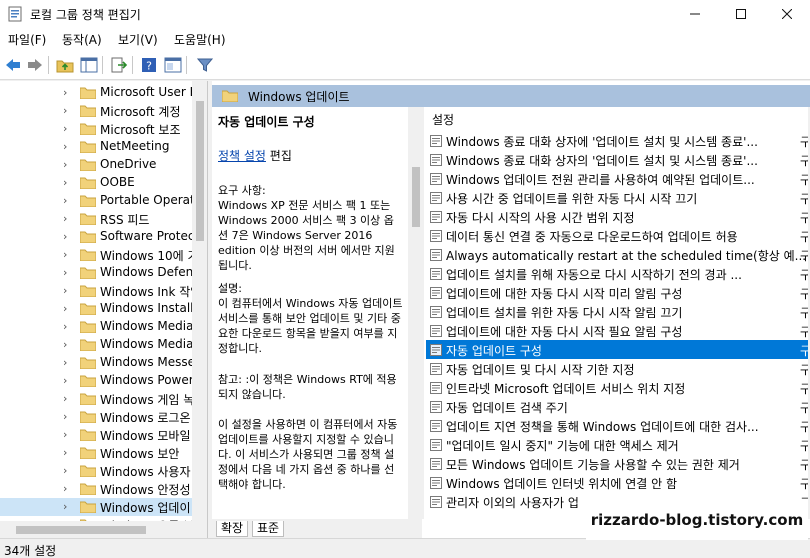 This screenshot has height=558, width=810. What do you see at coordinates (564, 332) in the screenshot?
I see `setting-name: 업데이트에 대한 자동 다시 시작 필요 알림 구성` at bounding box center [564, 332].